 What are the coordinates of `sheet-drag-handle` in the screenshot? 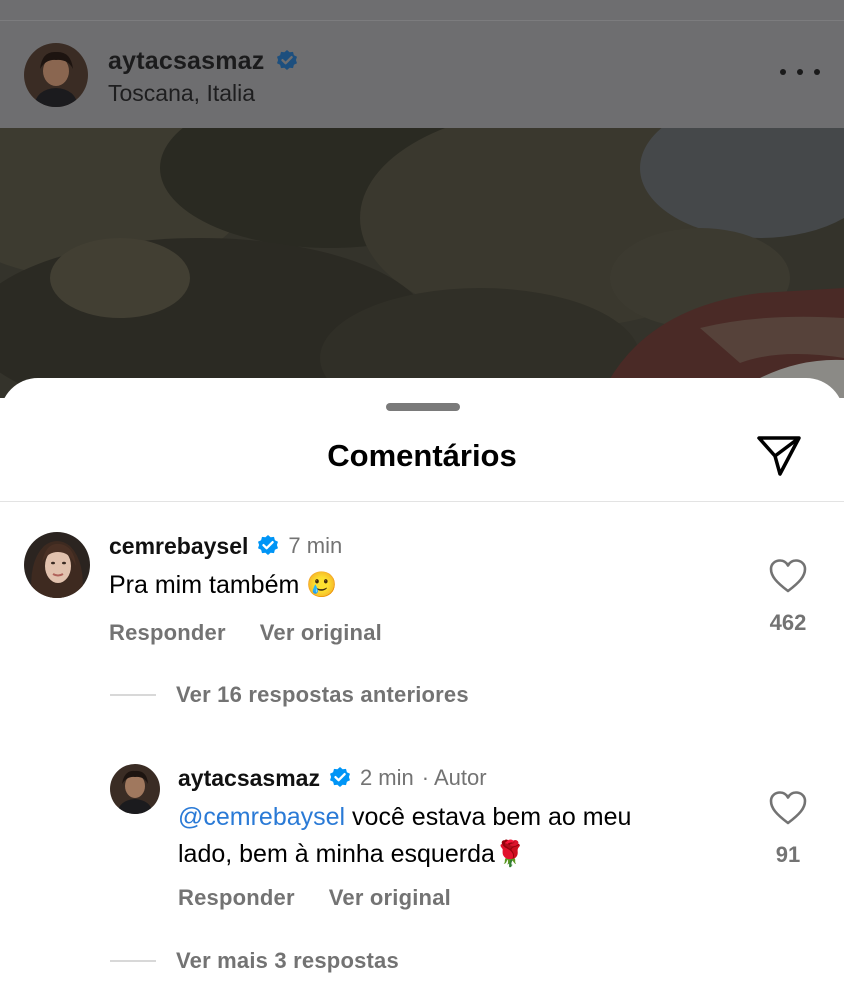 It's located at (423, 407).